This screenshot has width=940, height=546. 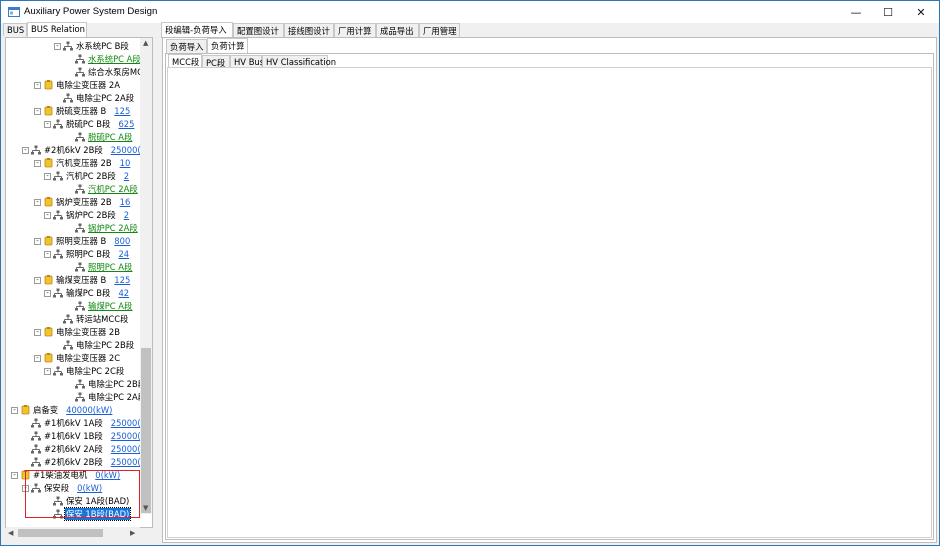 I want to click on tree-item: - 输煤PC B段 42, so click(x=86, y=293).